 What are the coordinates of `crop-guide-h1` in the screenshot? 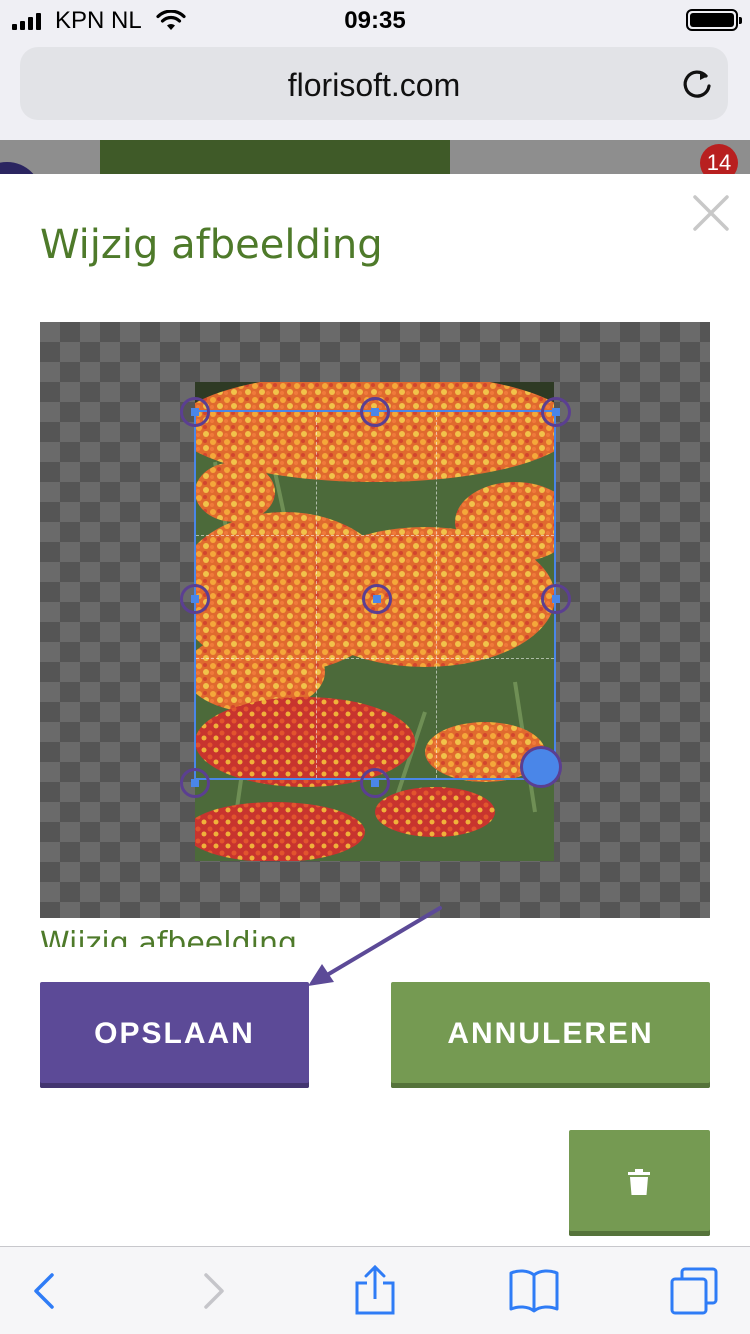 It's located at (375, 535).